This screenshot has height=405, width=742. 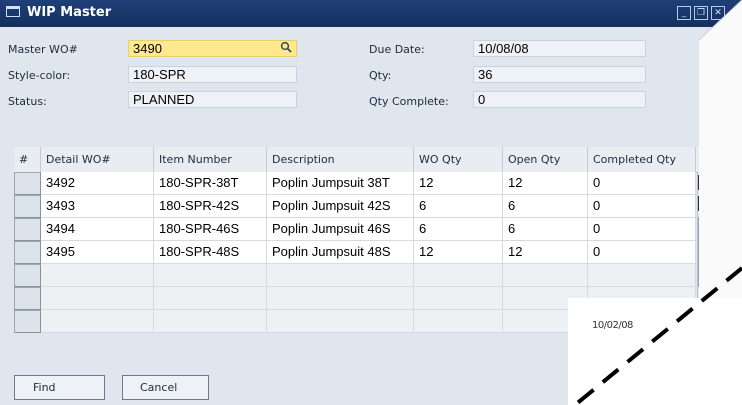 What do you see at coordinates (340, 206) in the screenshot?
I see `cell-description: Poplin Jumpsuit 42S` at bounding box center [340, 206].